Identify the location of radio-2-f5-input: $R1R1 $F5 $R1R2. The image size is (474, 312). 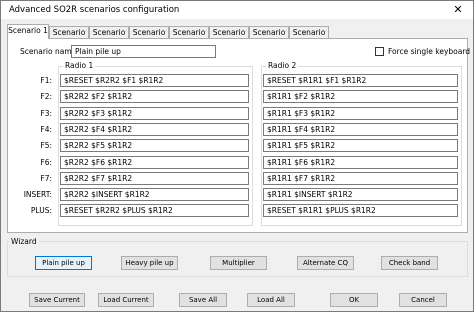
(360, 145).